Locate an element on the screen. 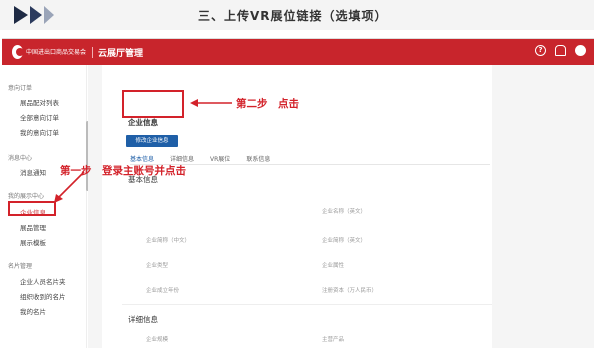 This screenshot has height=348, width=594. arrow-to-edit-button-icon is located at coordinates (211, 103).